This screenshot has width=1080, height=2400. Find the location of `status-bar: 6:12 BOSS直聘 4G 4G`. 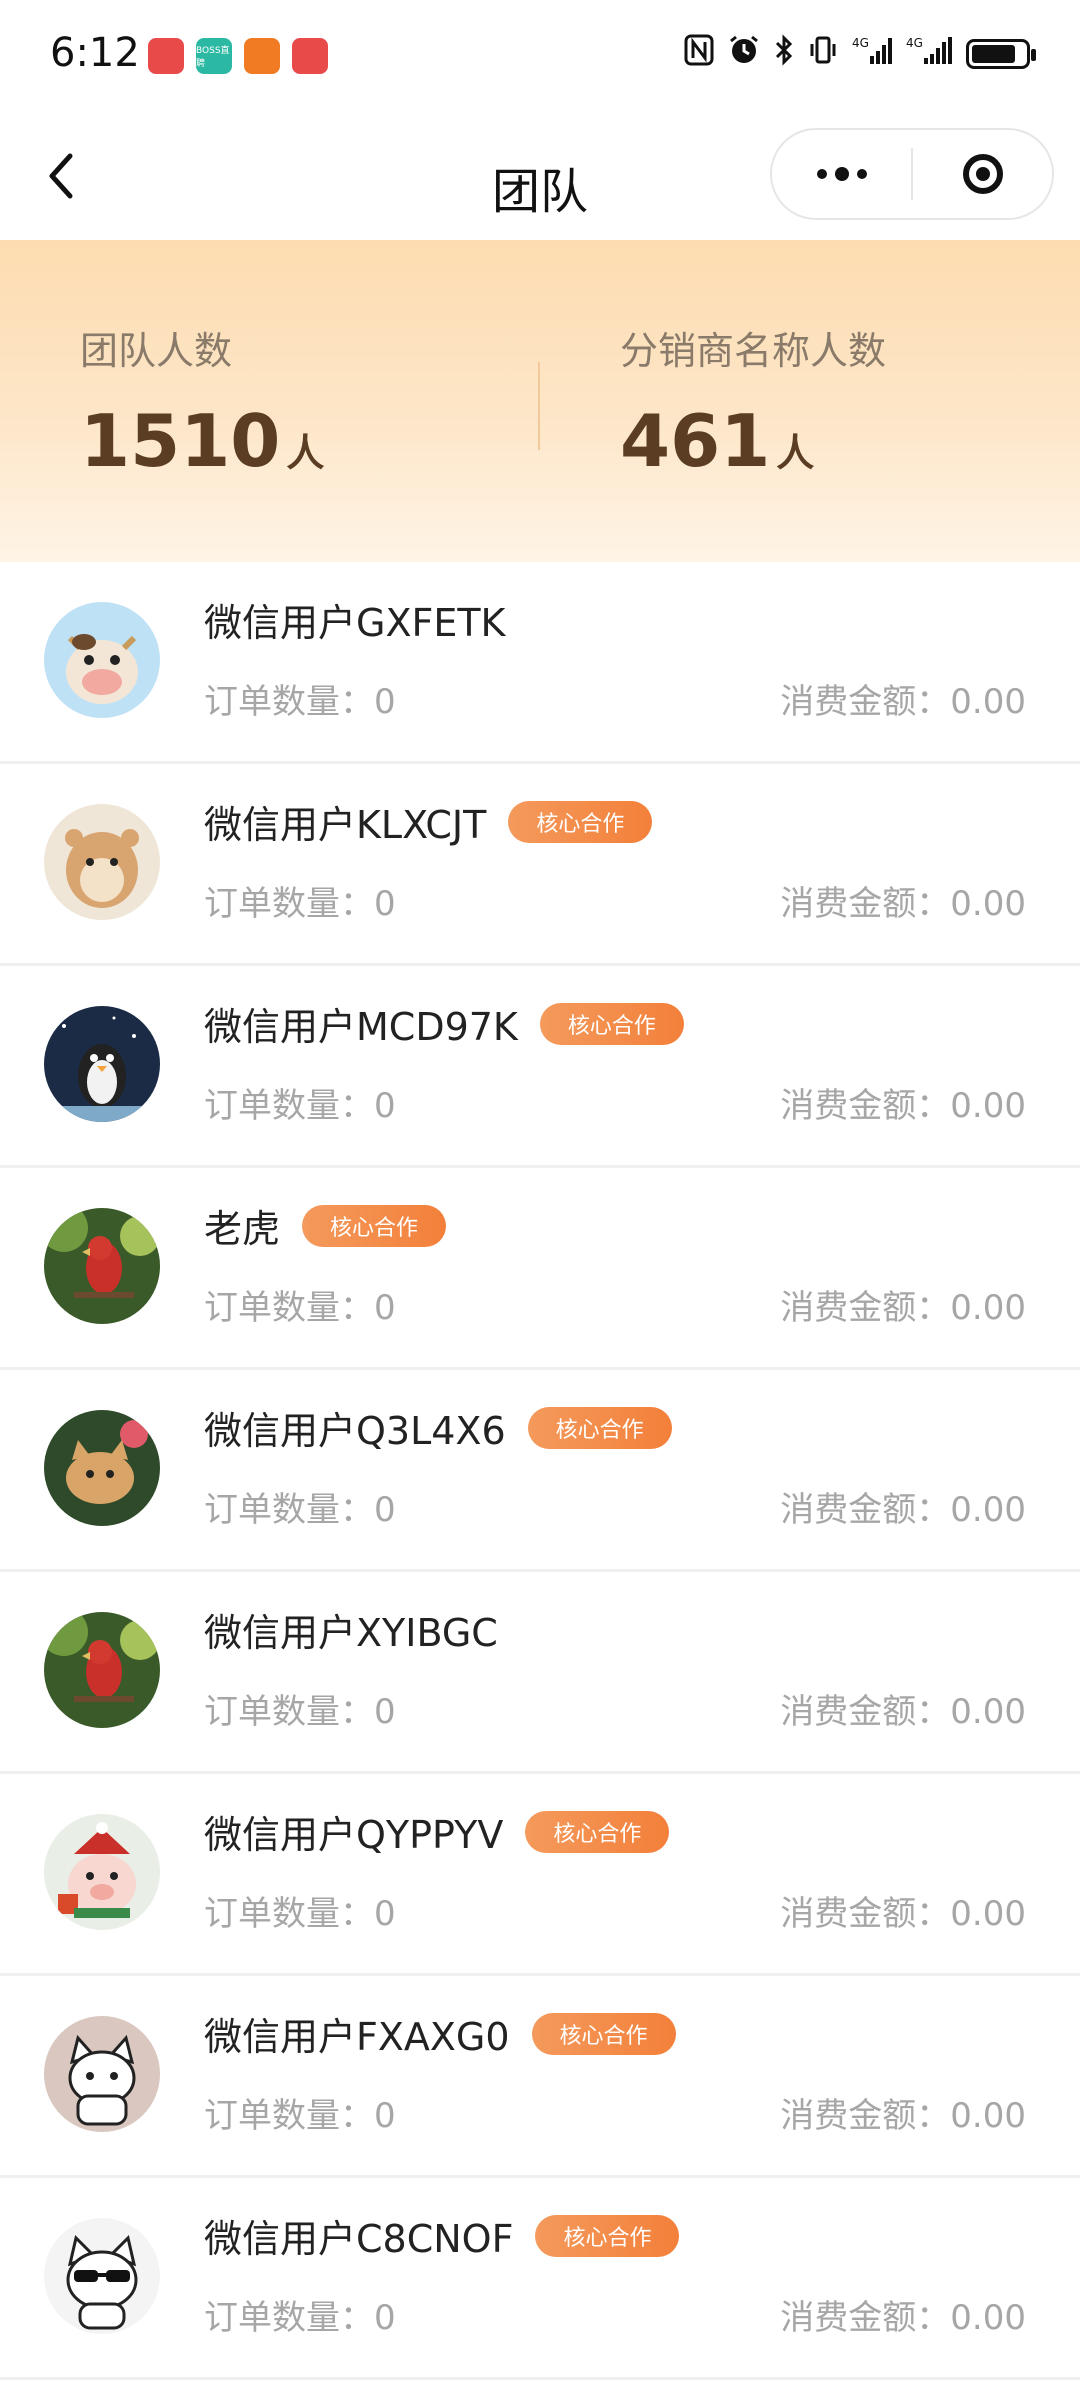

status-bar: 6:12 BOSS直聘 4G 4G is located at coordinates (540, 56).